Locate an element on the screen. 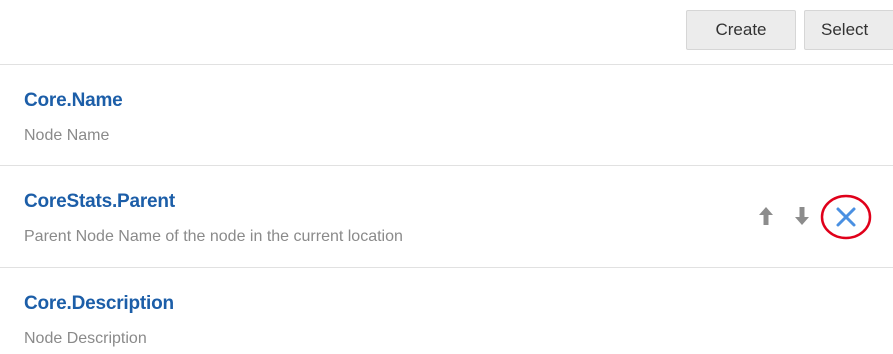 This screenshot has height=354, width=893. move-up-icon is located at coordinates (766, 216).